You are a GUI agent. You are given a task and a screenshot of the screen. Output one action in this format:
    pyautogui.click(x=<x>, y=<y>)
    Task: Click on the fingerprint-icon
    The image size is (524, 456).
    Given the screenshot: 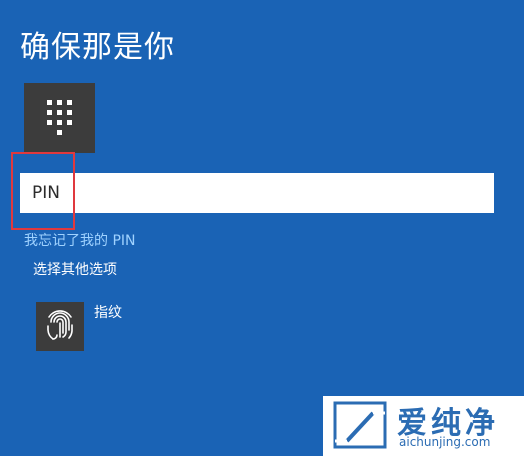 What is the action you would take?
    pyautogui.click(x=60, y=325)
    